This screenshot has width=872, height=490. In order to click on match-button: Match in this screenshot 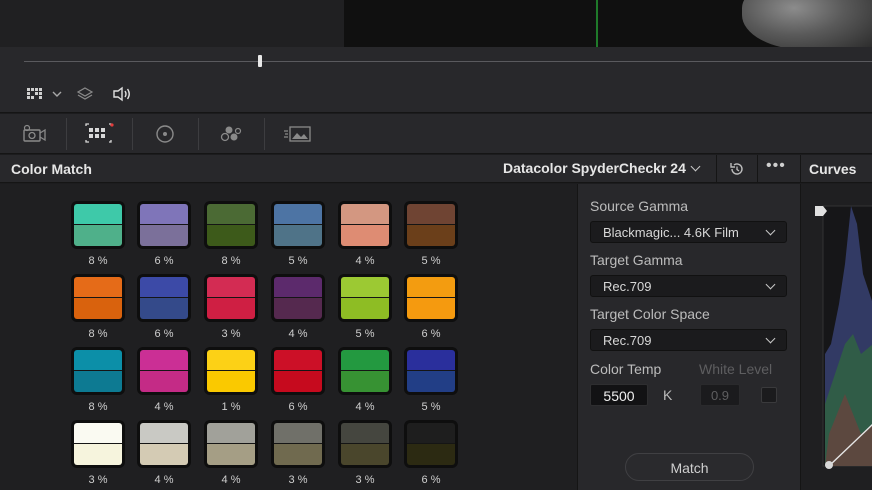, I will do `click(689, 467)`.